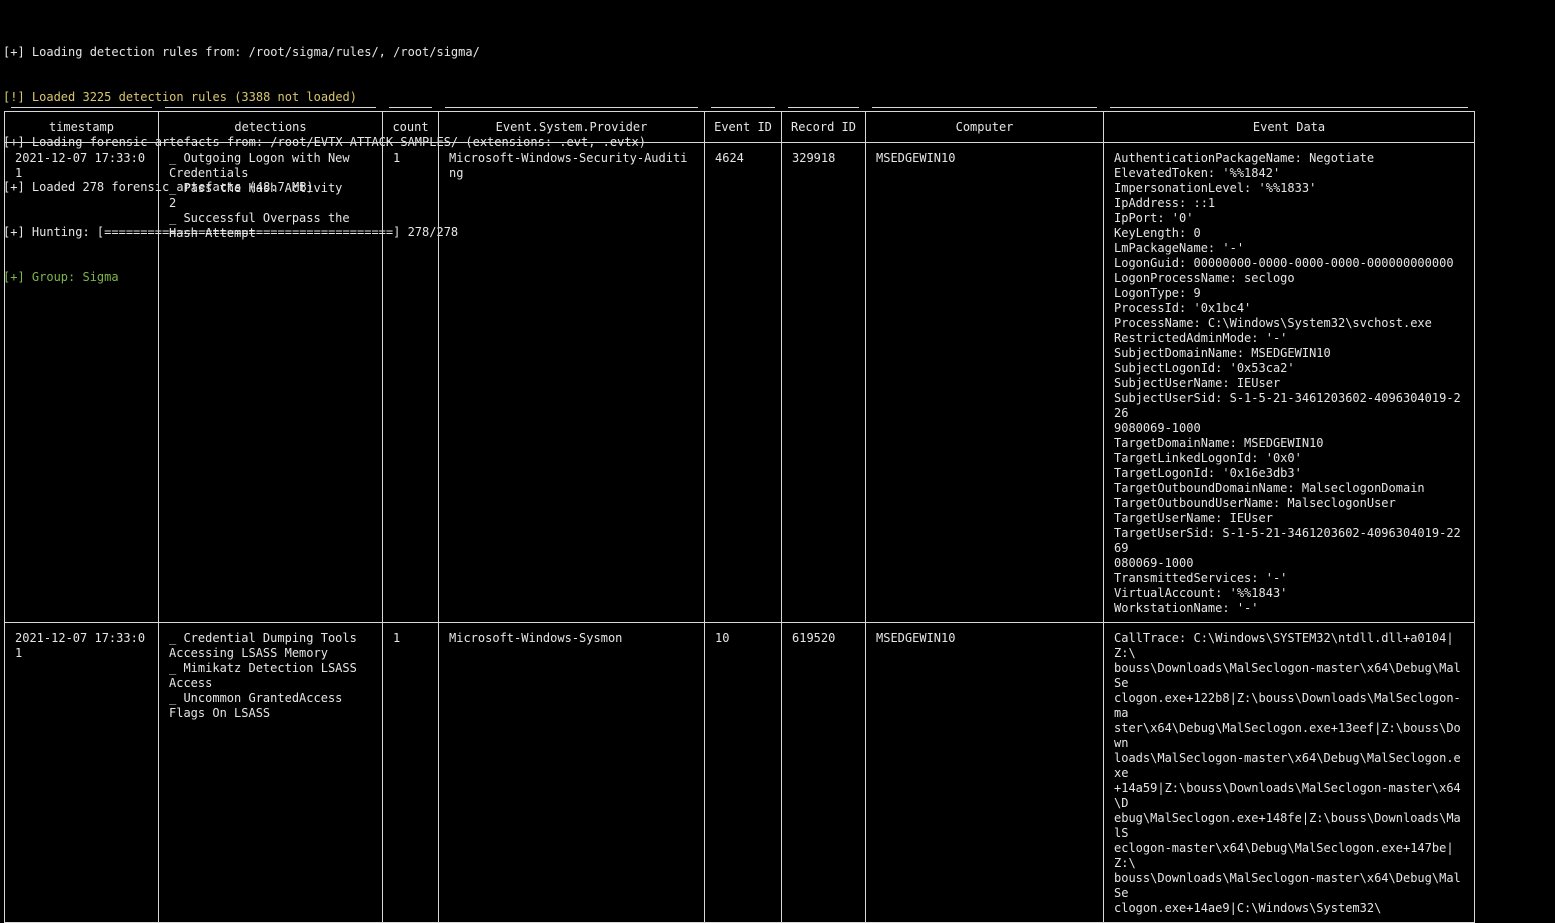 This screenshot has width=1555, height=923. What do you see at coordinates (743, 772) in the screenshot?
I see `cell-event-id: 10` at bounding box center [743, 772].